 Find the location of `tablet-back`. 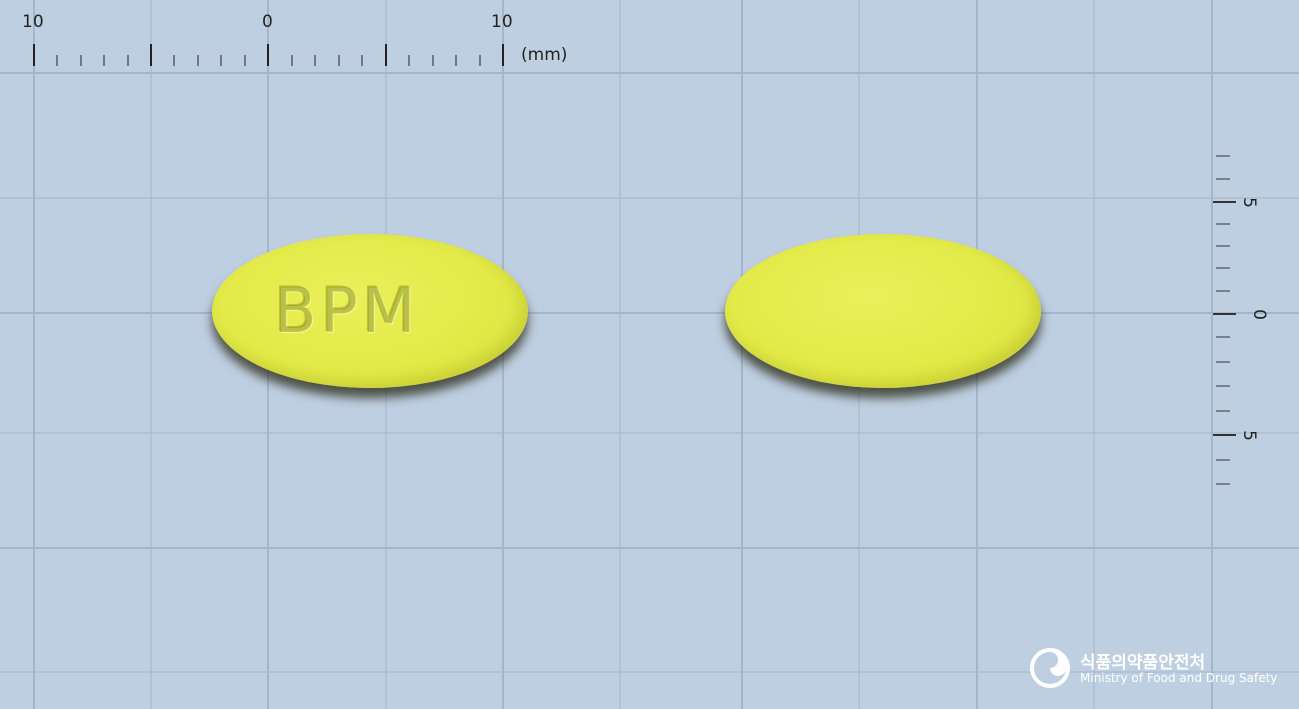

tablet-back is located at coordinates (883, 311).